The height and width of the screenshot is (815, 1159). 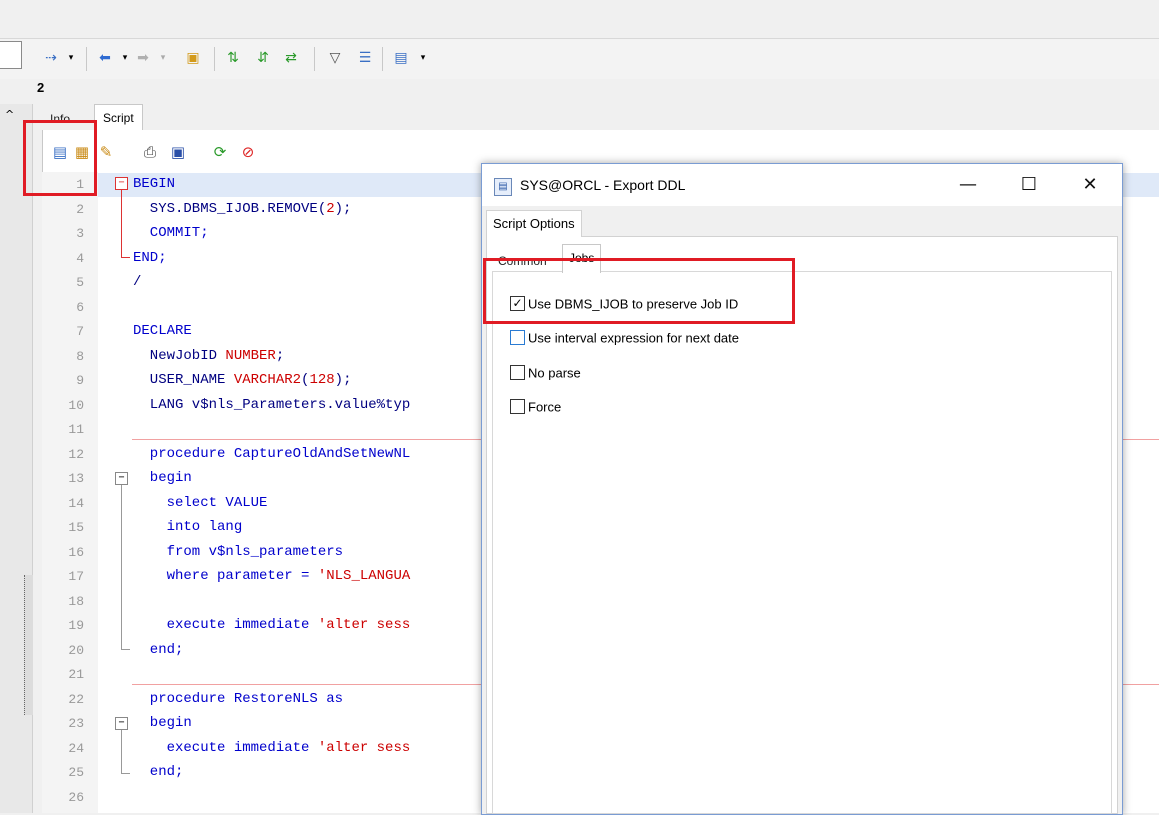 I want to click on code-token: ;, so click(x=280, y=356).